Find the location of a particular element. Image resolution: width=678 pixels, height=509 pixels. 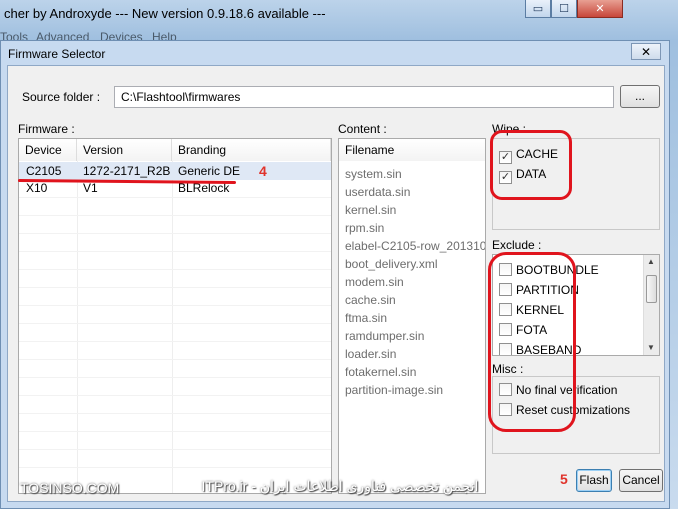

list-item: fotakernel.sin is located at coordinates (380, 372).